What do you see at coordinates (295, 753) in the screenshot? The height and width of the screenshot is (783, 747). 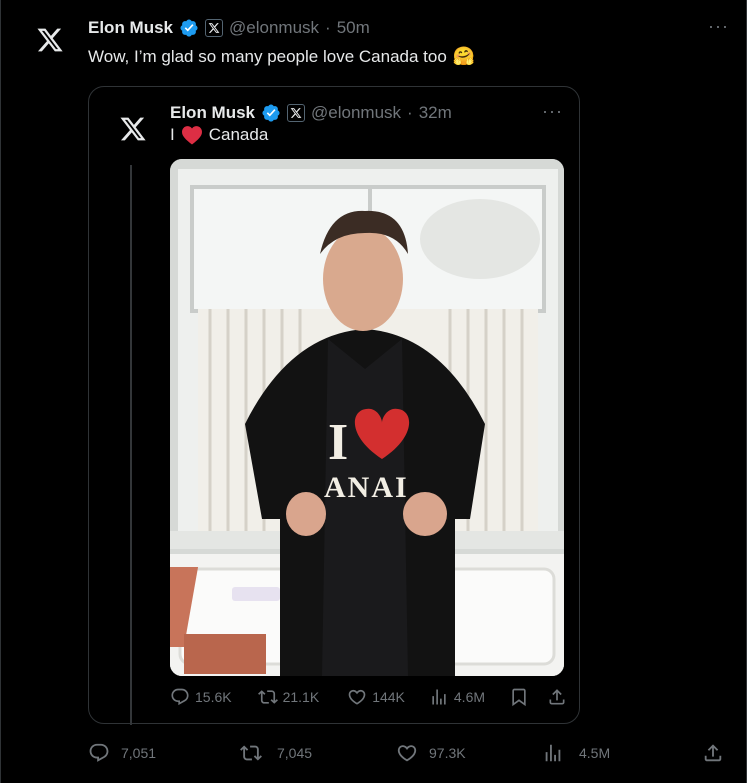 I see `repost-count: 7,045` at bounding box center [295, 753].